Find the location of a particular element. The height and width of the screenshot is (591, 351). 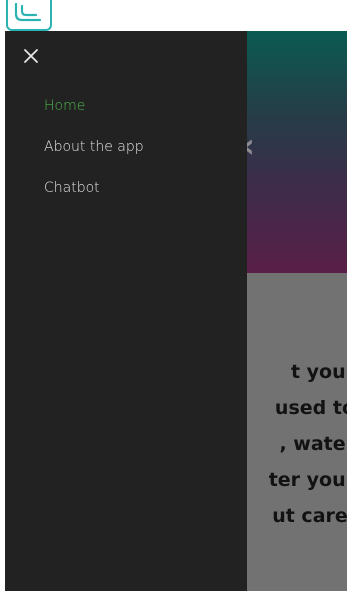

menu-item-chatbot: Chatbot is located at coordinates (94, 197).